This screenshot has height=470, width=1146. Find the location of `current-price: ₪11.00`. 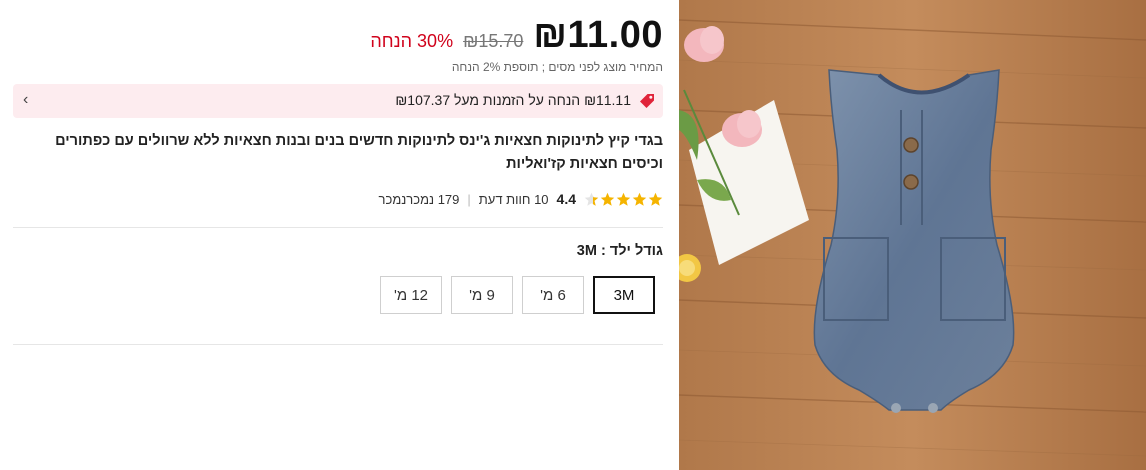

current-price: ₪11.00 is located at coordinates (598, 35).